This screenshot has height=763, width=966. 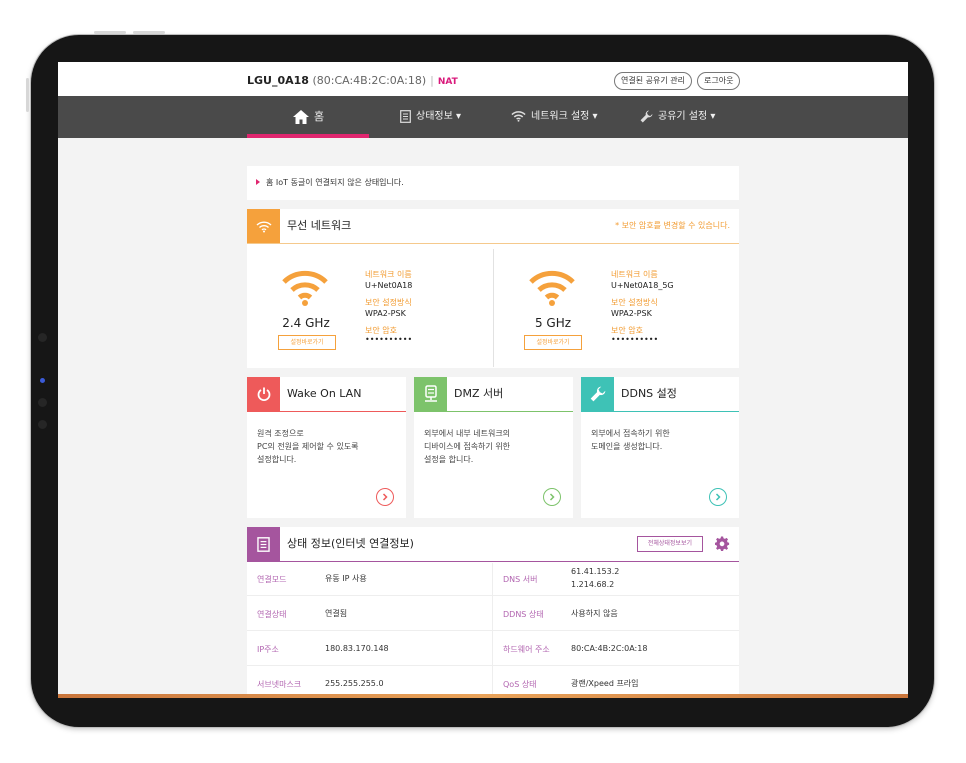 I want to click on card-header: Wake On LAN, so click(x=326, y=394).